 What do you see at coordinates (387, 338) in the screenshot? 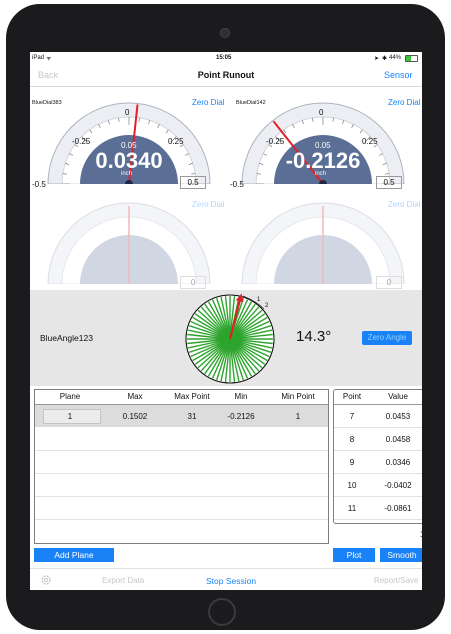
I see `zero-angle-button: Zero Angle` at bounding box center [387, 338].